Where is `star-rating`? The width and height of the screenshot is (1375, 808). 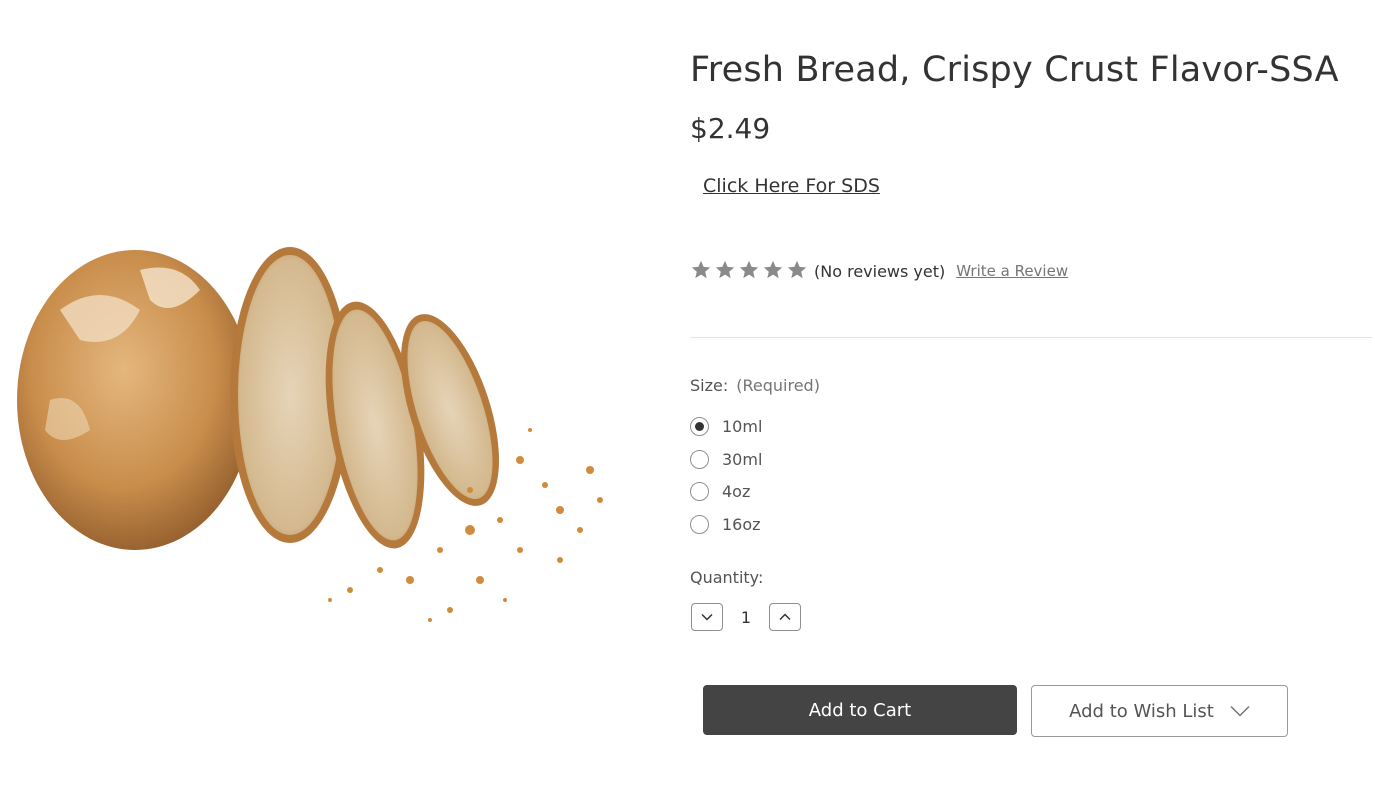 star-rating is located at coordinates (750, 271).